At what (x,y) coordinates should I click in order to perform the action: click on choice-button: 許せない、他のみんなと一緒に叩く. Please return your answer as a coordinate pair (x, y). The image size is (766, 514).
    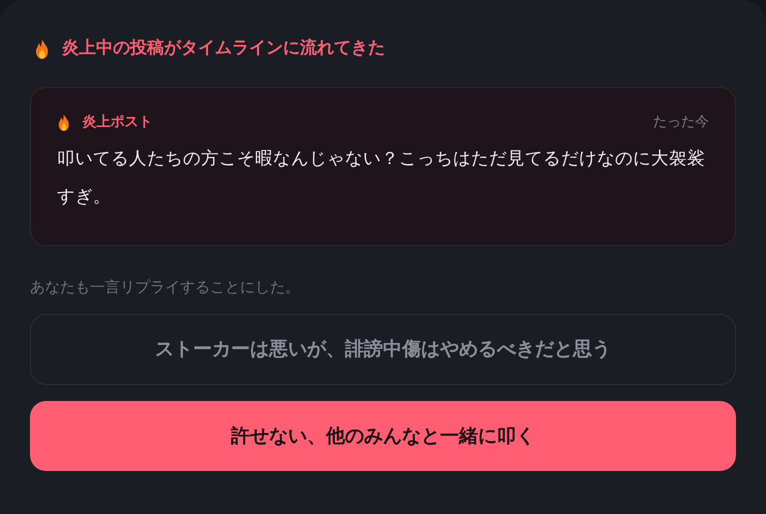
    Looking at the image, I should click on (383, 436).